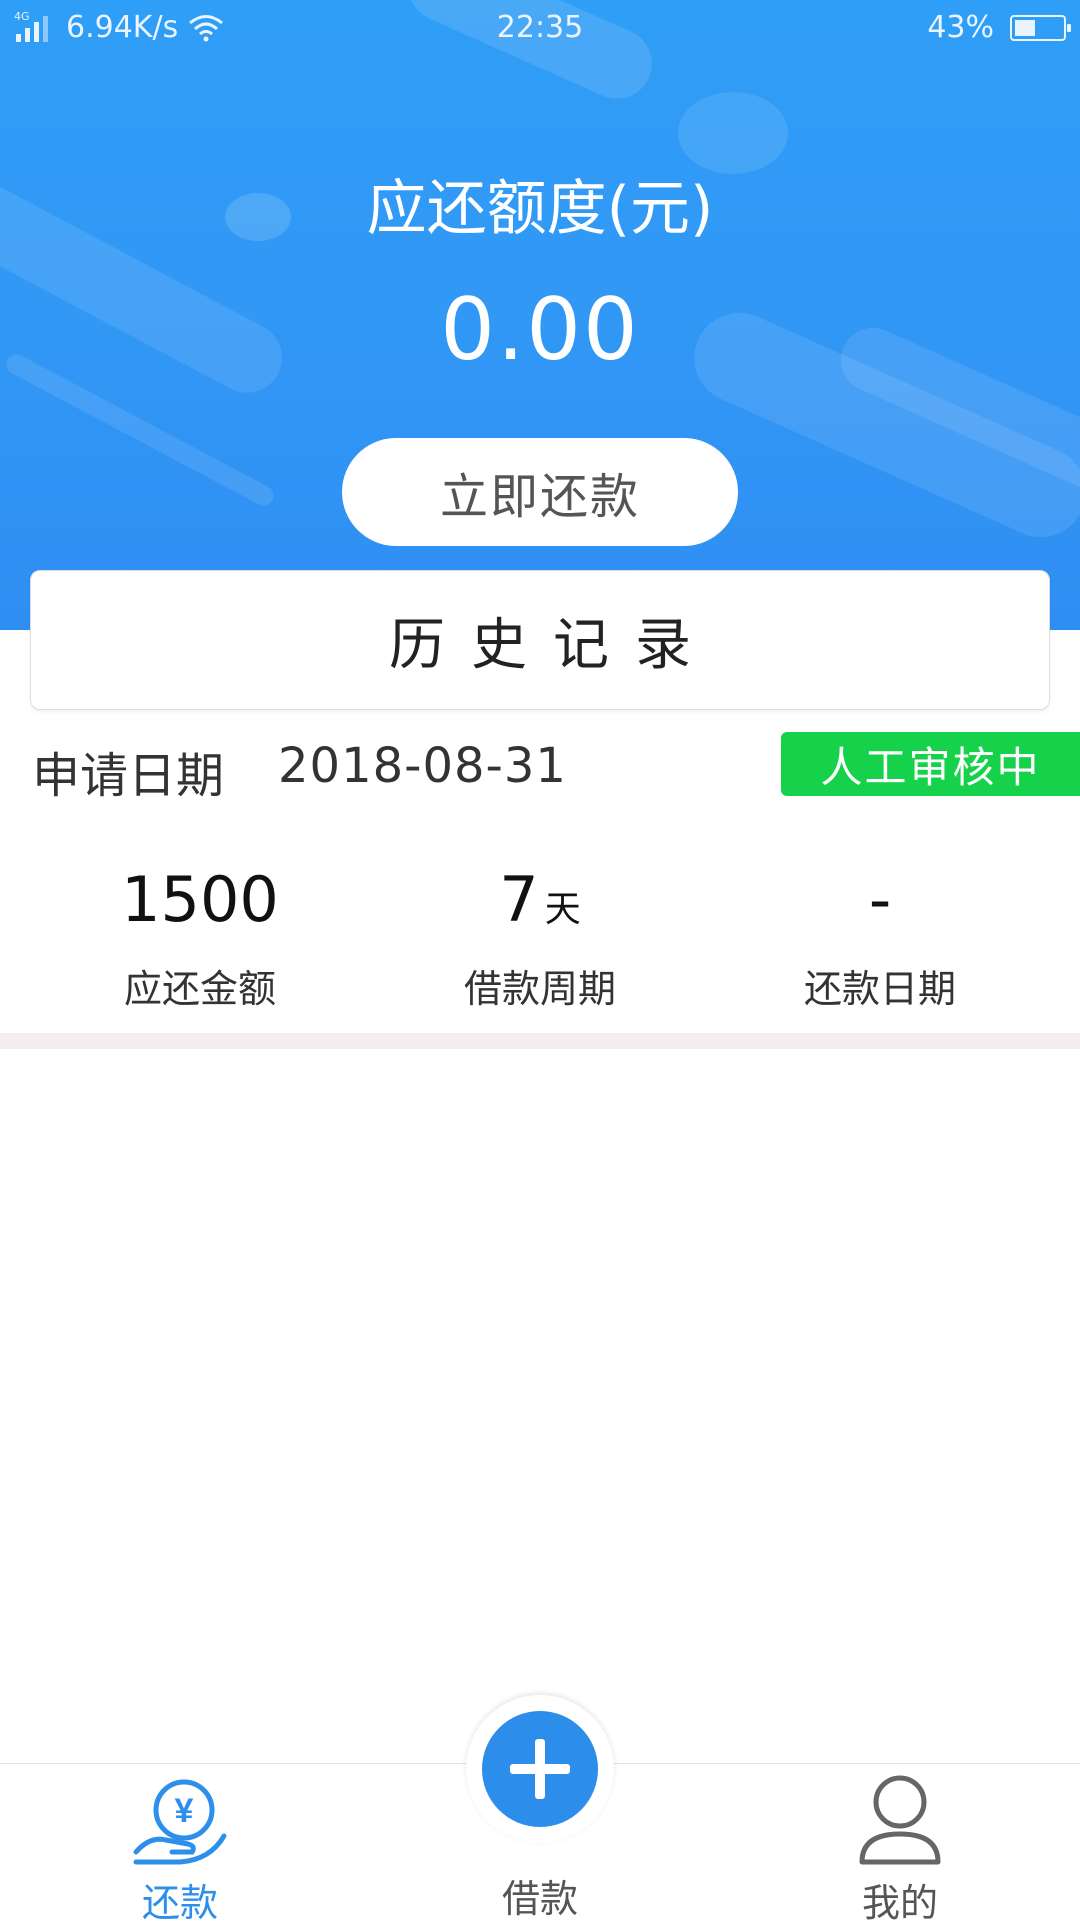 This screenshot has height=1927, width=1080. I want to click on repay-date-label: 还款日期, so click(879, 989).